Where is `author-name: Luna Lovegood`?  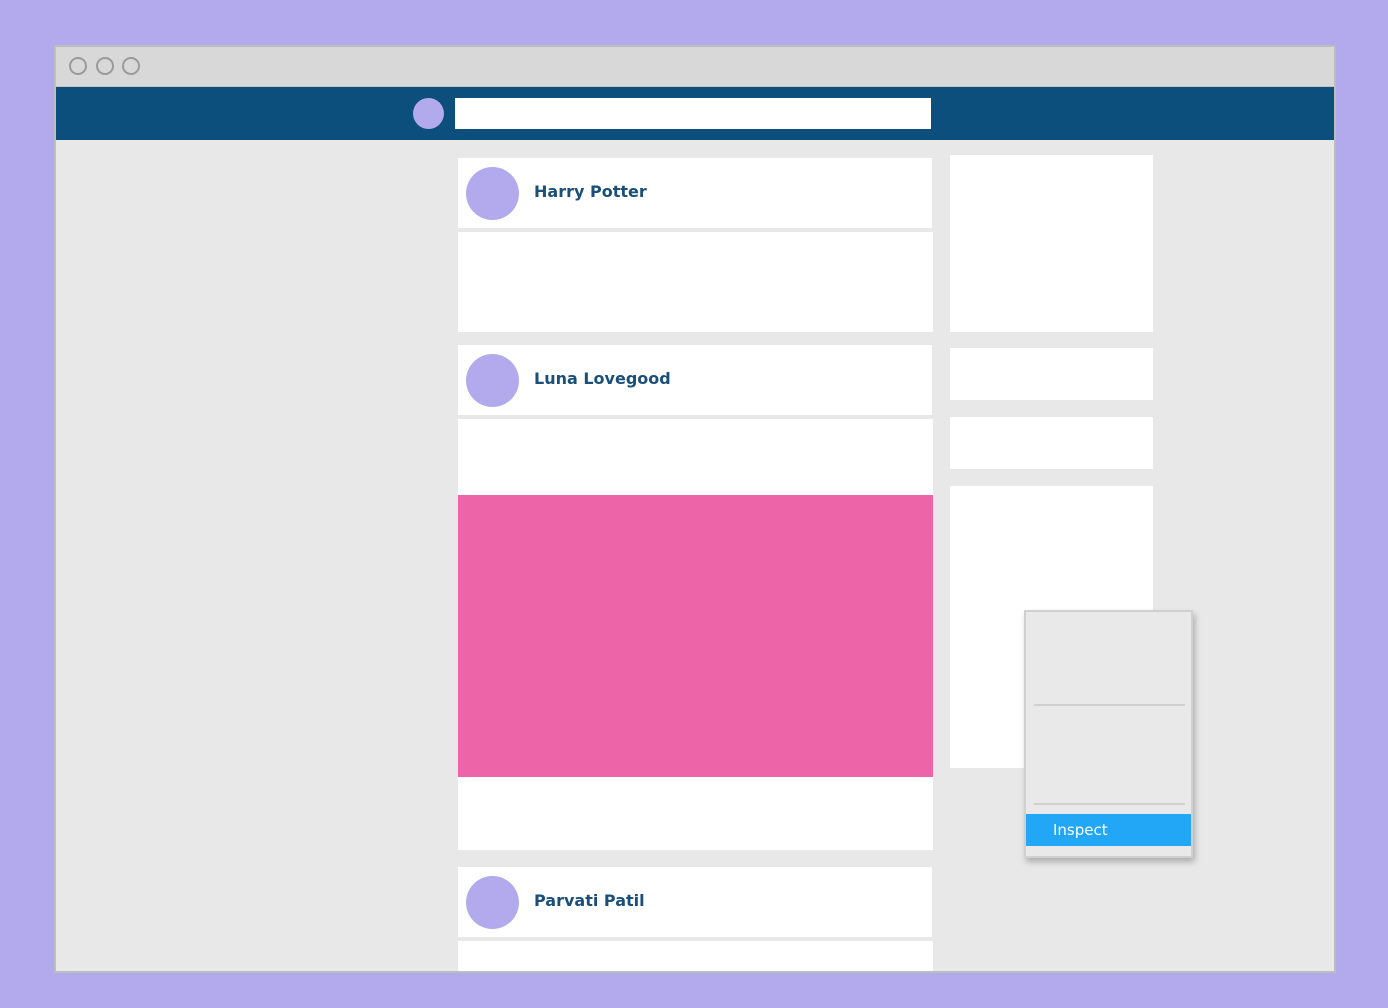 author-name: Luna Lovegood is located at coordinates (602, 378).